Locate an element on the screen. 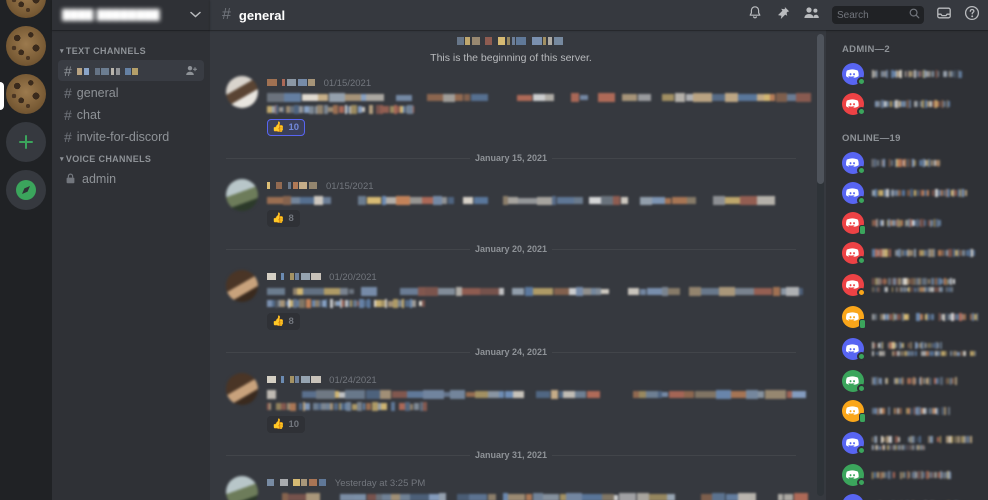 This screenshot has width=988, height=500. scrollbar-thumb is located at coordinates (820, 109).